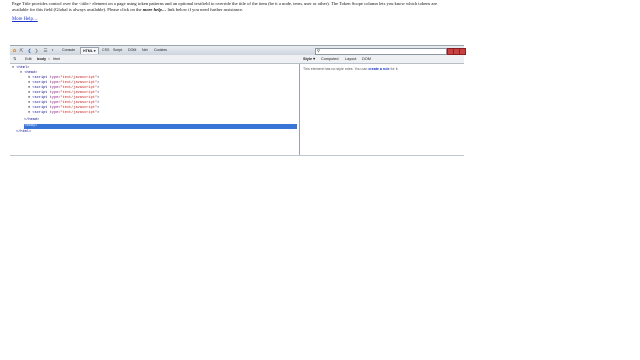 The image size is (640, 360). I want to click on tab-dom: DOM, so click(132, 50).